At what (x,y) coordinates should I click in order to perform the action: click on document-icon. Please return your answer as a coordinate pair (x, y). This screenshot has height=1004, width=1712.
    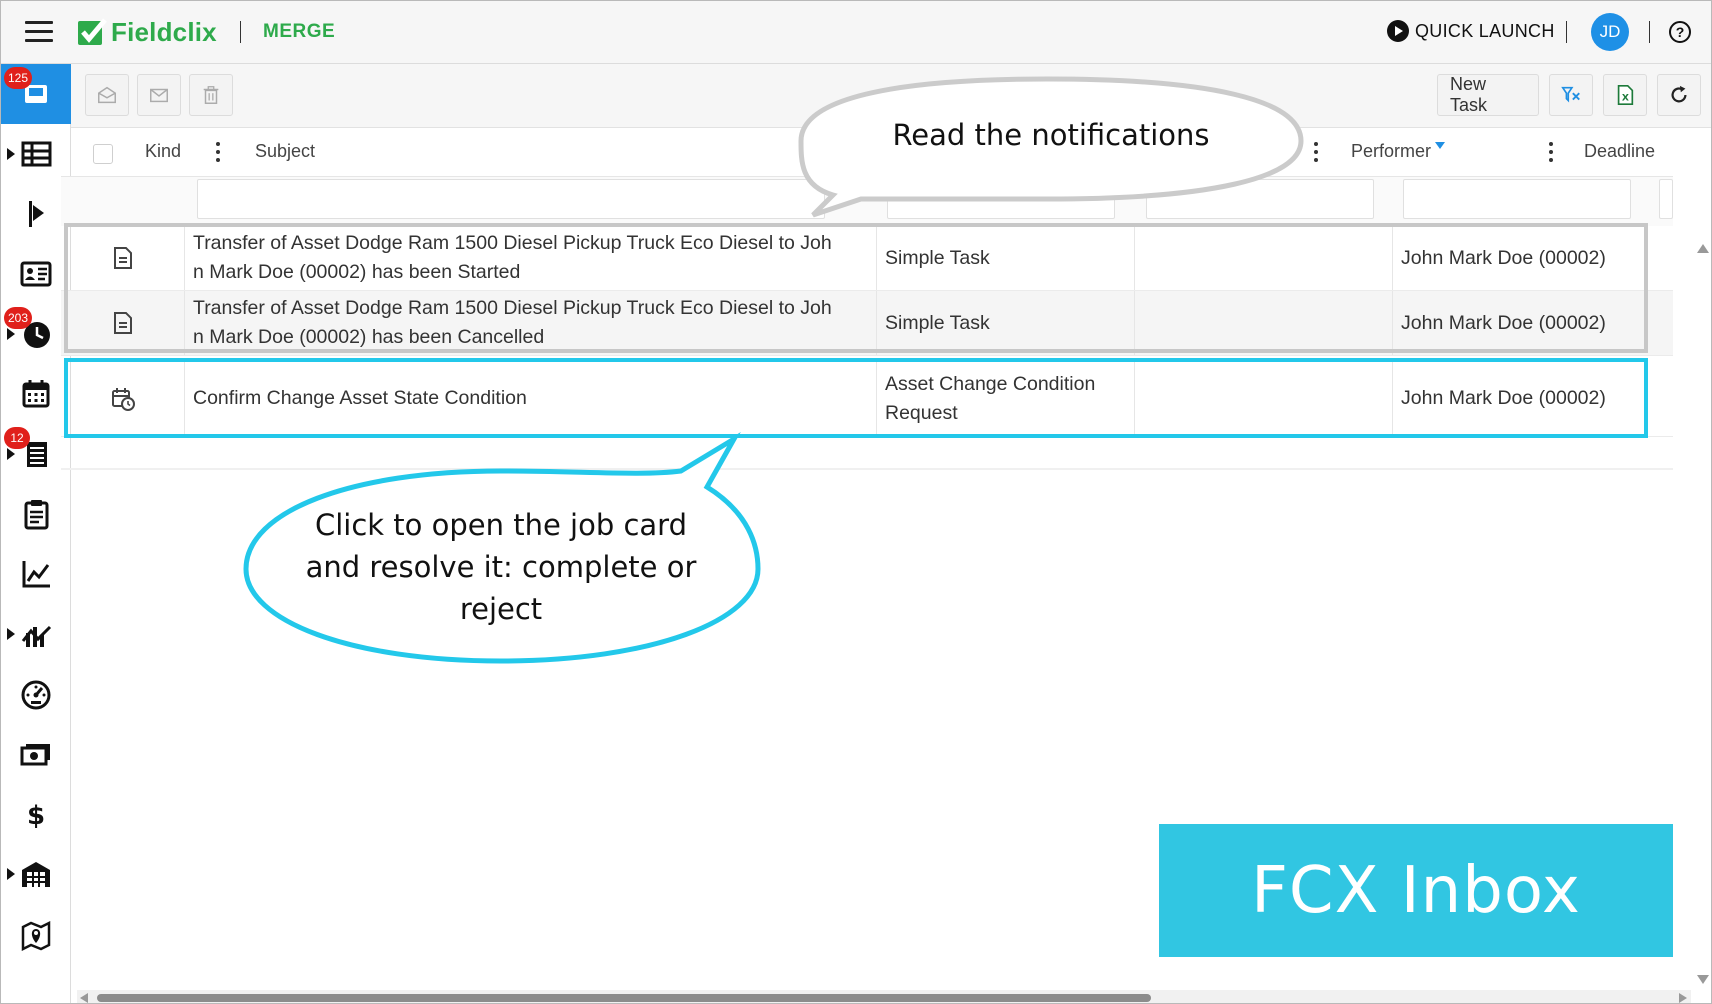
    Looking at the image, I should click on (122, 258).